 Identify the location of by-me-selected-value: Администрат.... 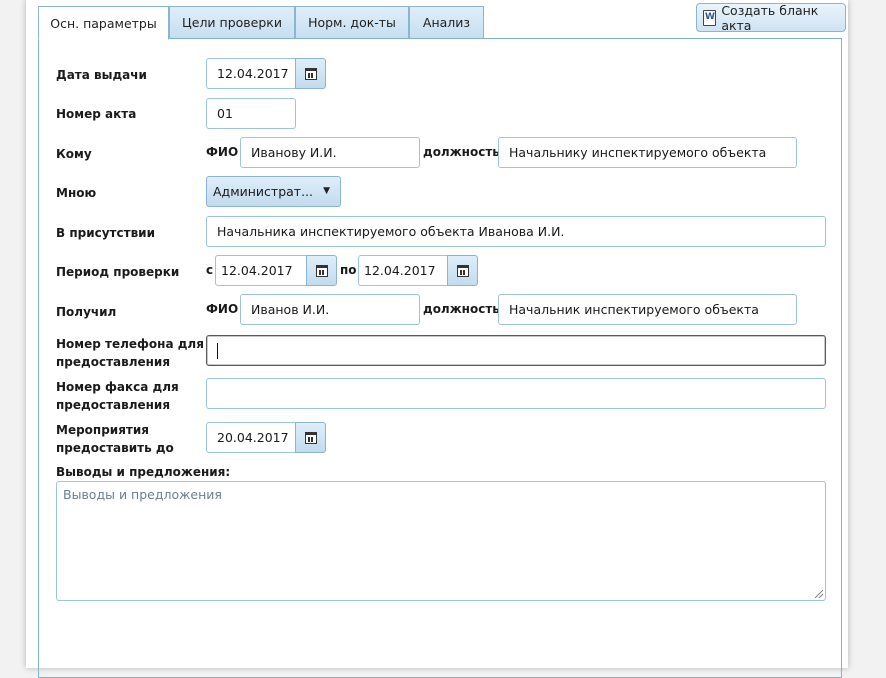
(263, 191).